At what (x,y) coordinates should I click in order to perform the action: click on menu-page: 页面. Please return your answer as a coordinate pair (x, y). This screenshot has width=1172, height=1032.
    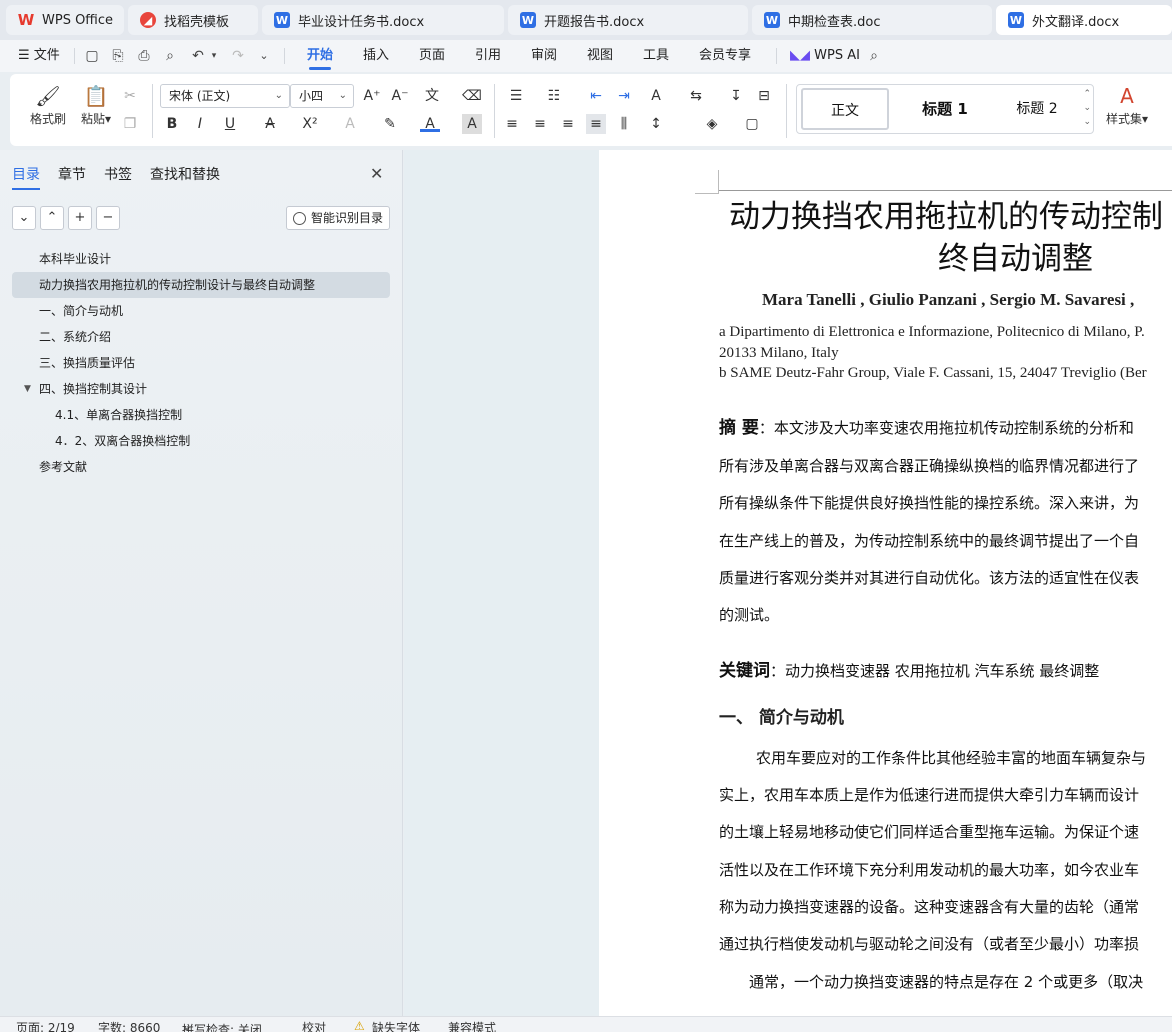
    Looking at the image, I should click on (432, 56).